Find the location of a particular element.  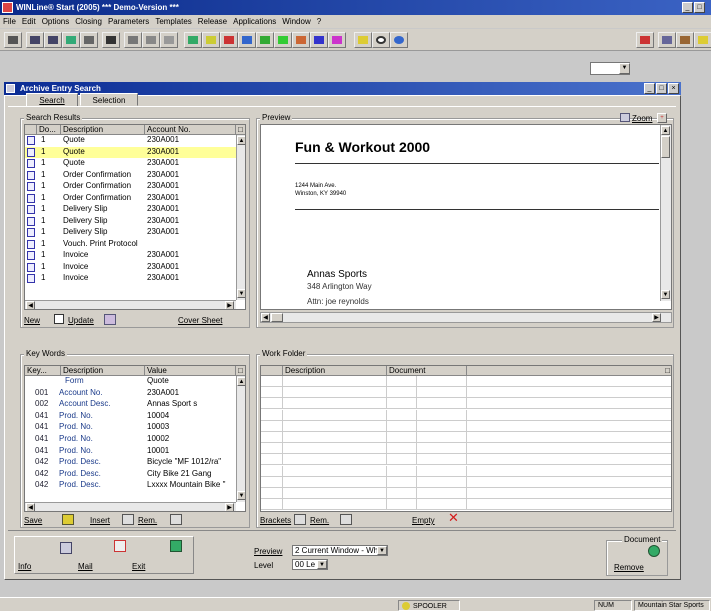

kw-scroll-down-icon: ▼ is located at coordinates (241, 495).